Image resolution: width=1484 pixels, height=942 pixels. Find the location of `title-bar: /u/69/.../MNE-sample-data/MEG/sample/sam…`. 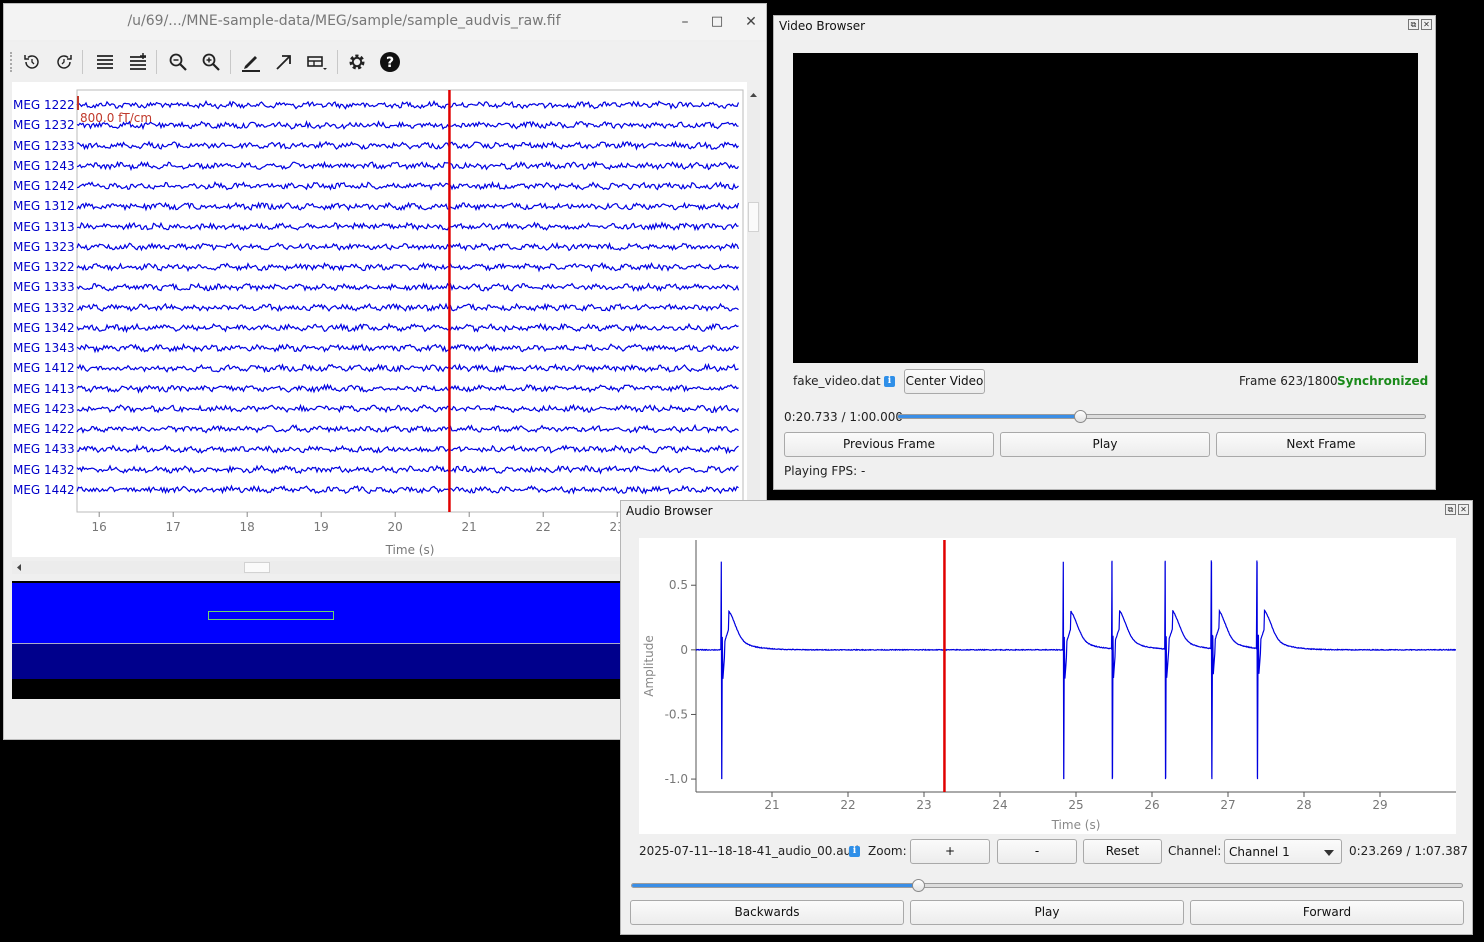

title-bar: /u/69/.../MNE-sample-data/MEG/sample/sam… is located at coordinates (385, 22).